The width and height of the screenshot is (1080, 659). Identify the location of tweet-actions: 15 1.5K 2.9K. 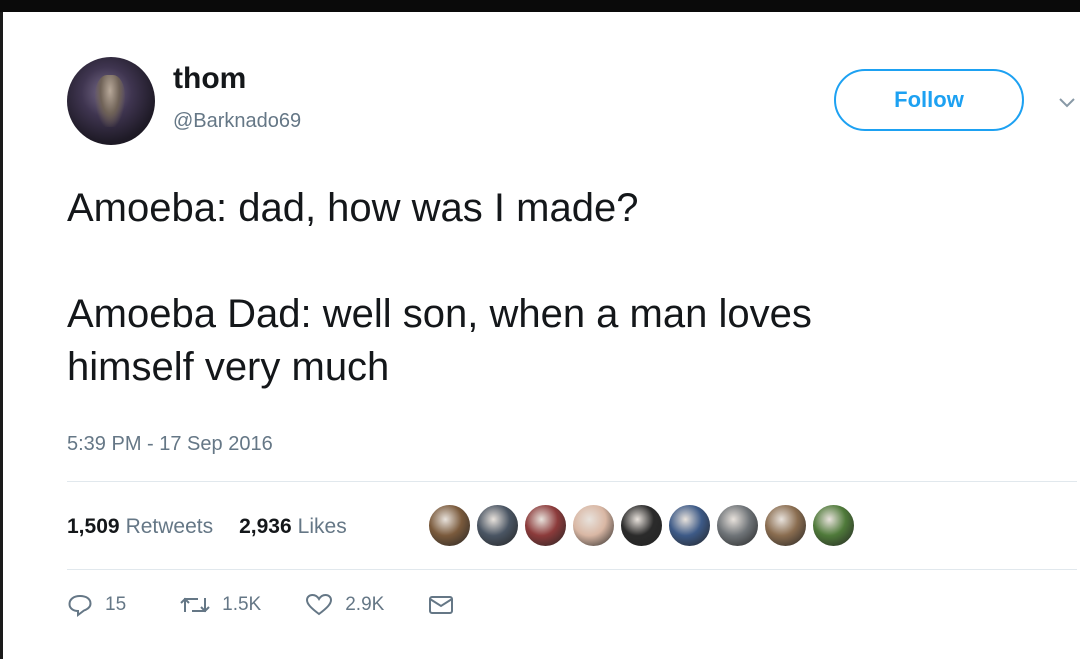
(260, 605).